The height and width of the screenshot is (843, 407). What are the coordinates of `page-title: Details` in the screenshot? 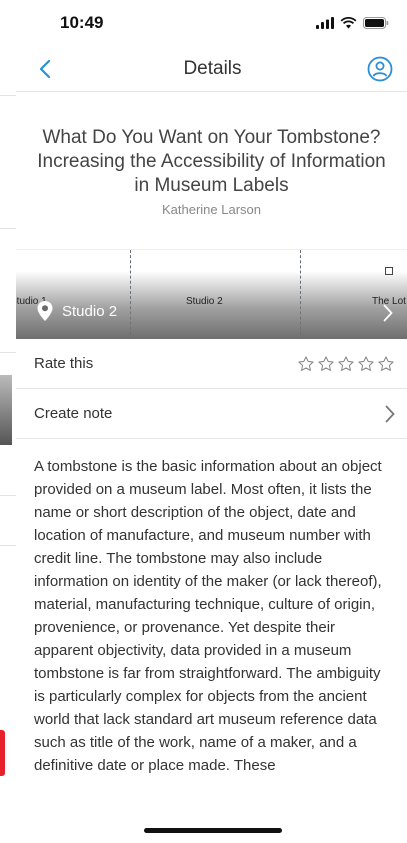 It's located at (212, 68).